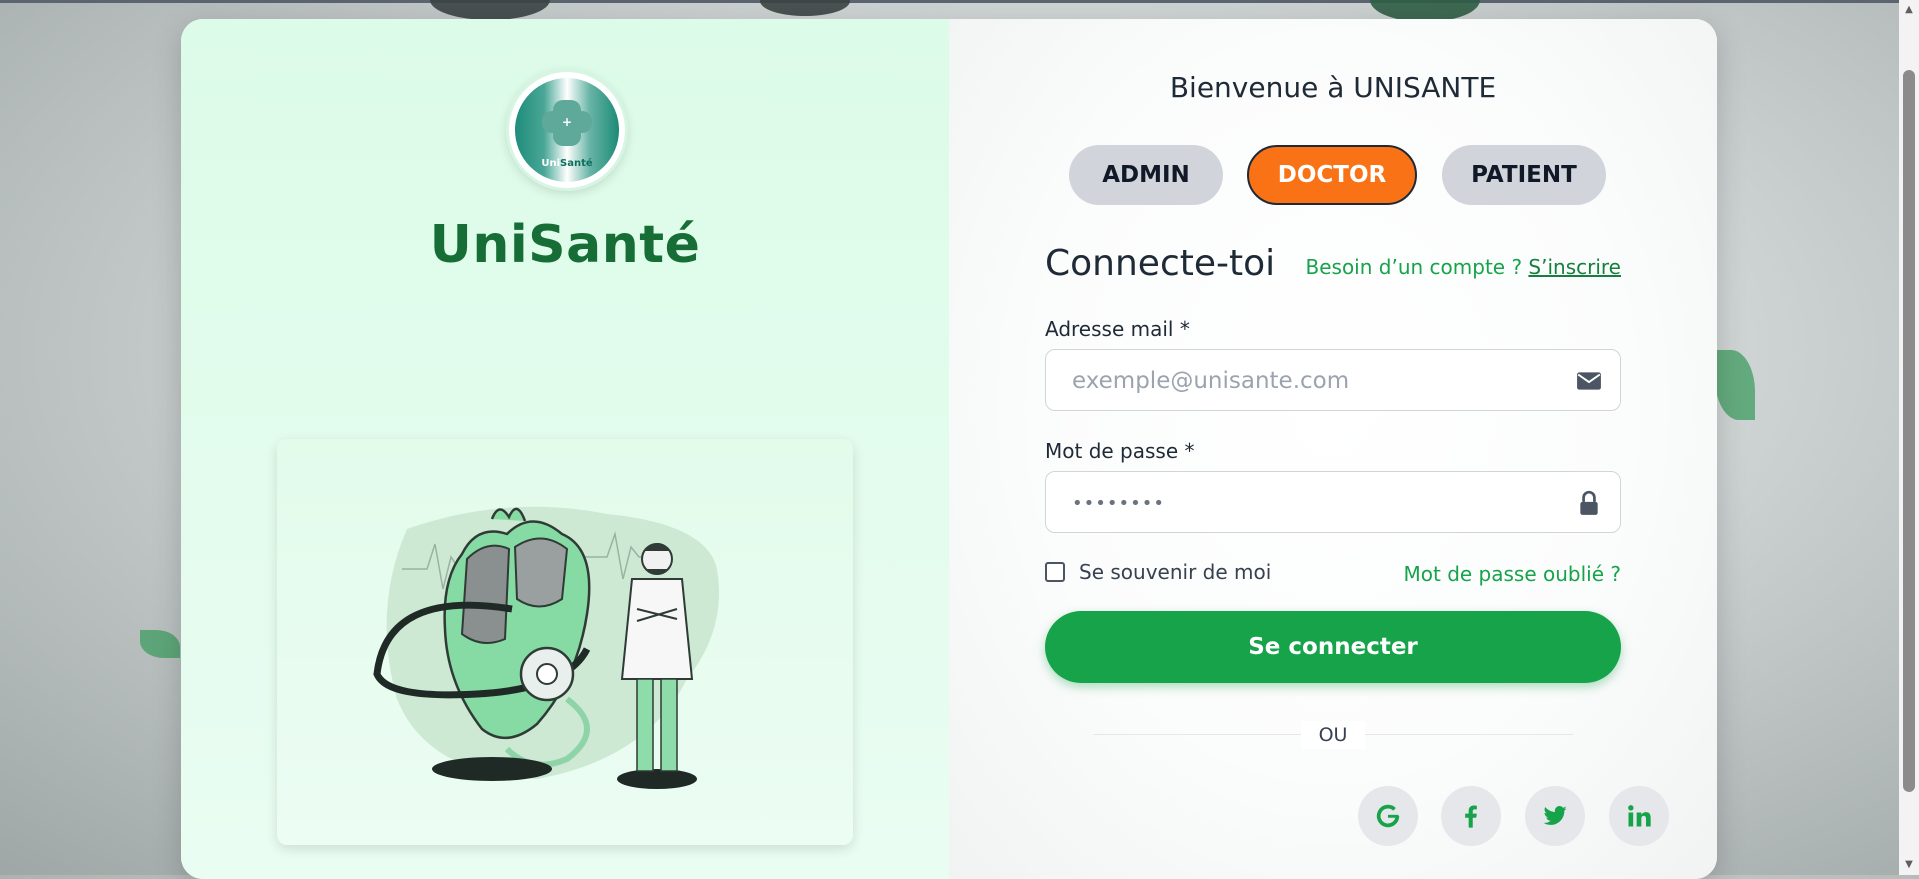  Describe the element at coordinates (1117, 329) in the screenshot. I see `email-label: Adresse mail *` at that location.